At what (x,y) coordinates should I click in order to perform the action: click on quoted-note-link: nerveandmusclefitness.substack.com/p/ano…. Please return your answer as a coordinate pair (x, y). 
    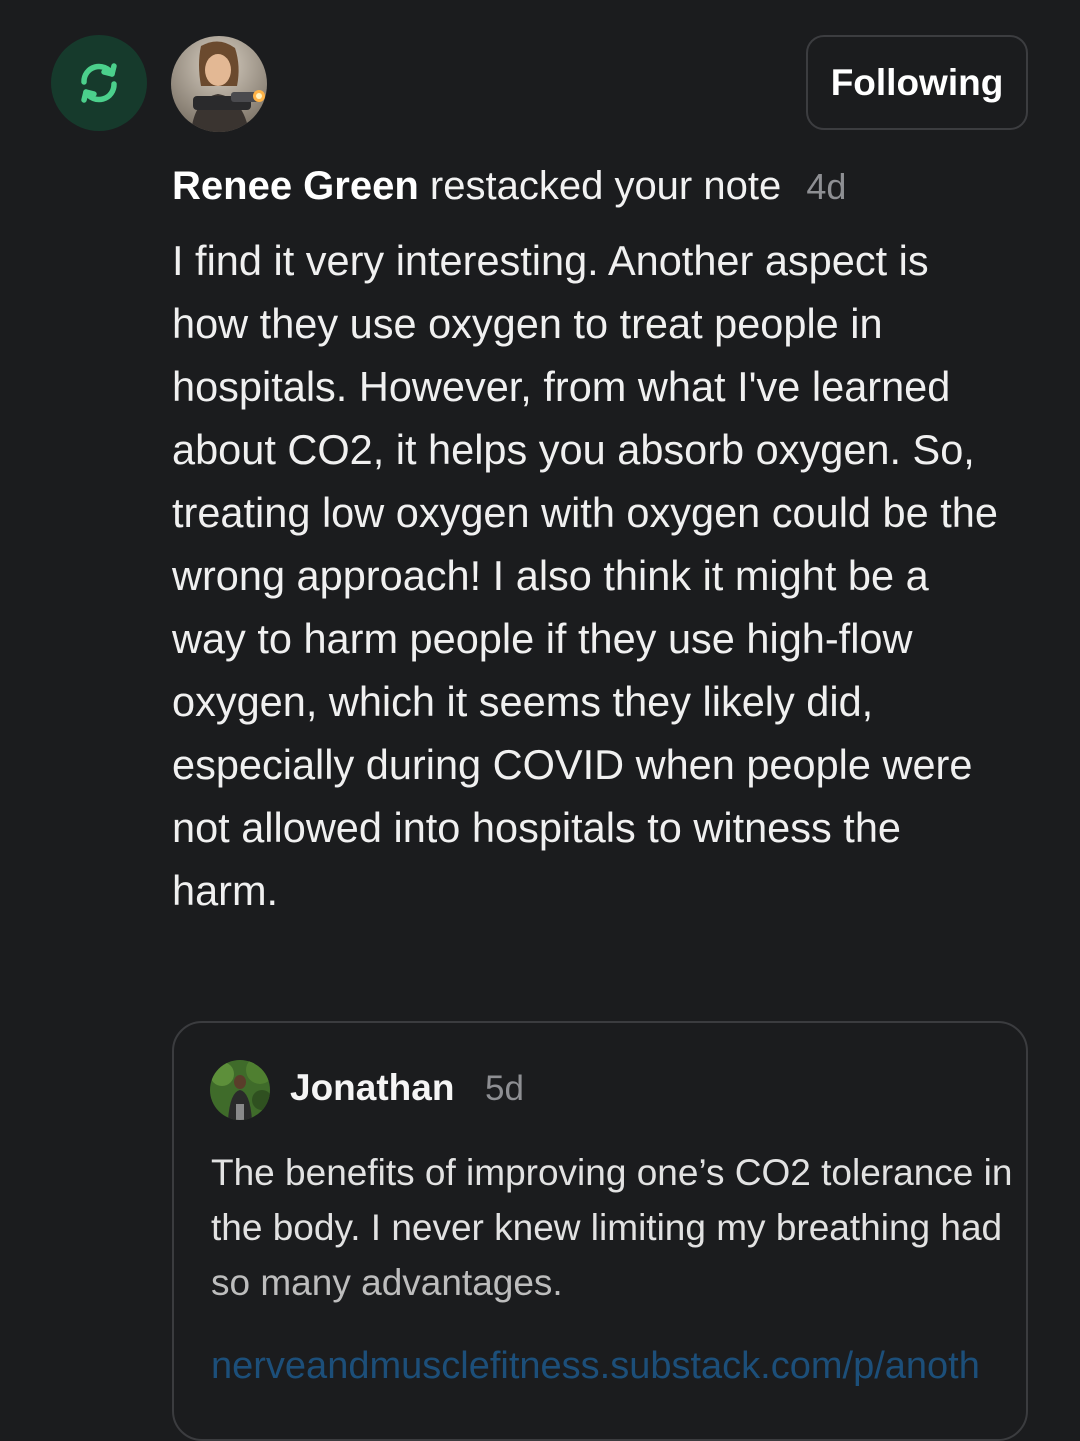
    Looking at the image, I should click on (595, 1366).